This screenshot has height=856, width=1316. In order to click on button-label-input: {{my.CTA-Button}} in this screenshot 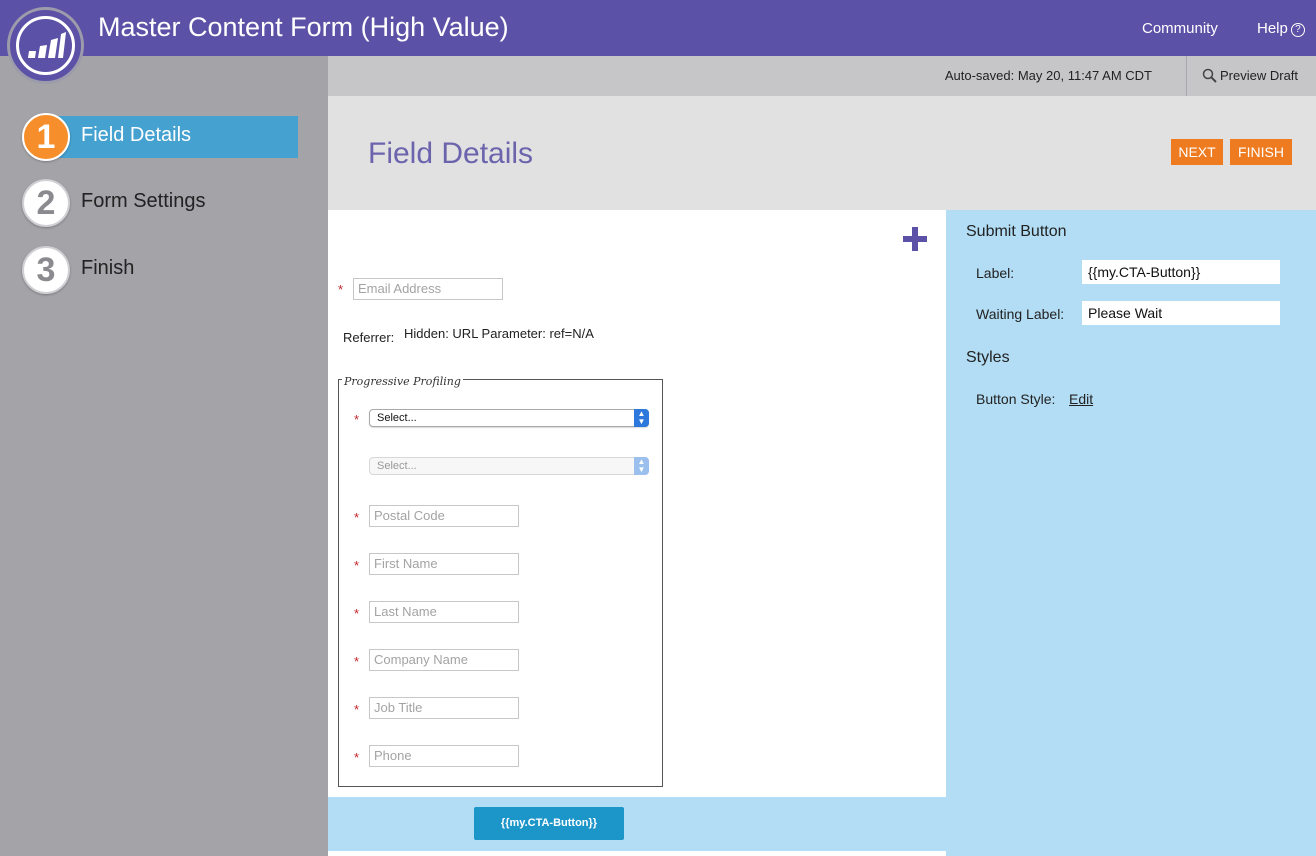, I will do `click(1181, 272)`.